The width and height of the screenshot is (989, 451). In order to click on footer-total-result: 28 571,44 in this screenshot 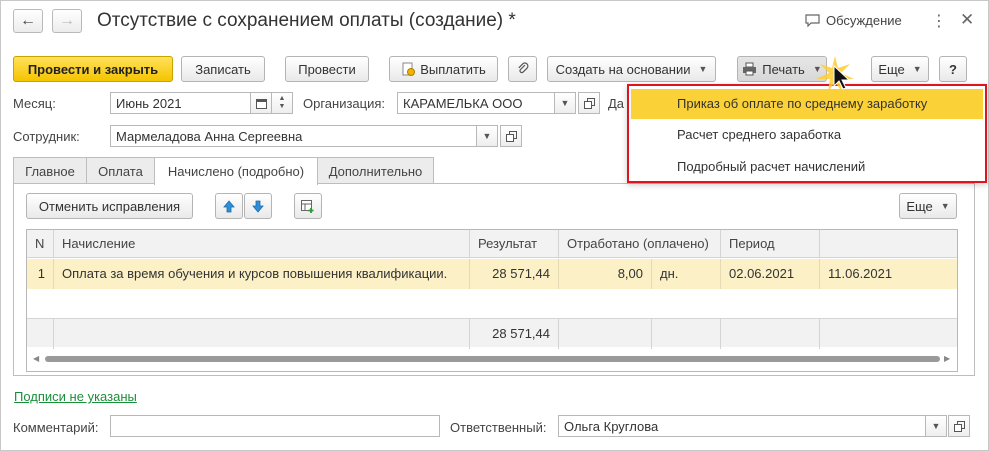, I will do `click(514, 334)`.